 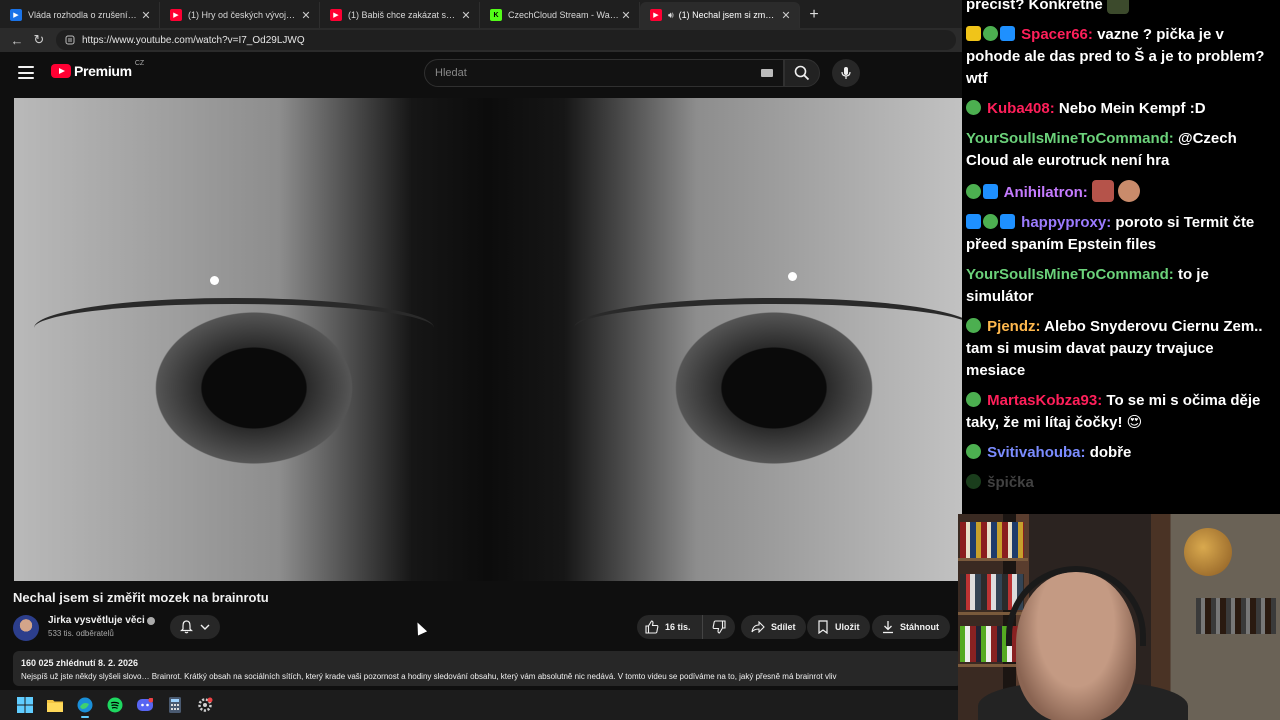 I want to click on chat-username: MartasKobza93, so click(x=1042, y=400).